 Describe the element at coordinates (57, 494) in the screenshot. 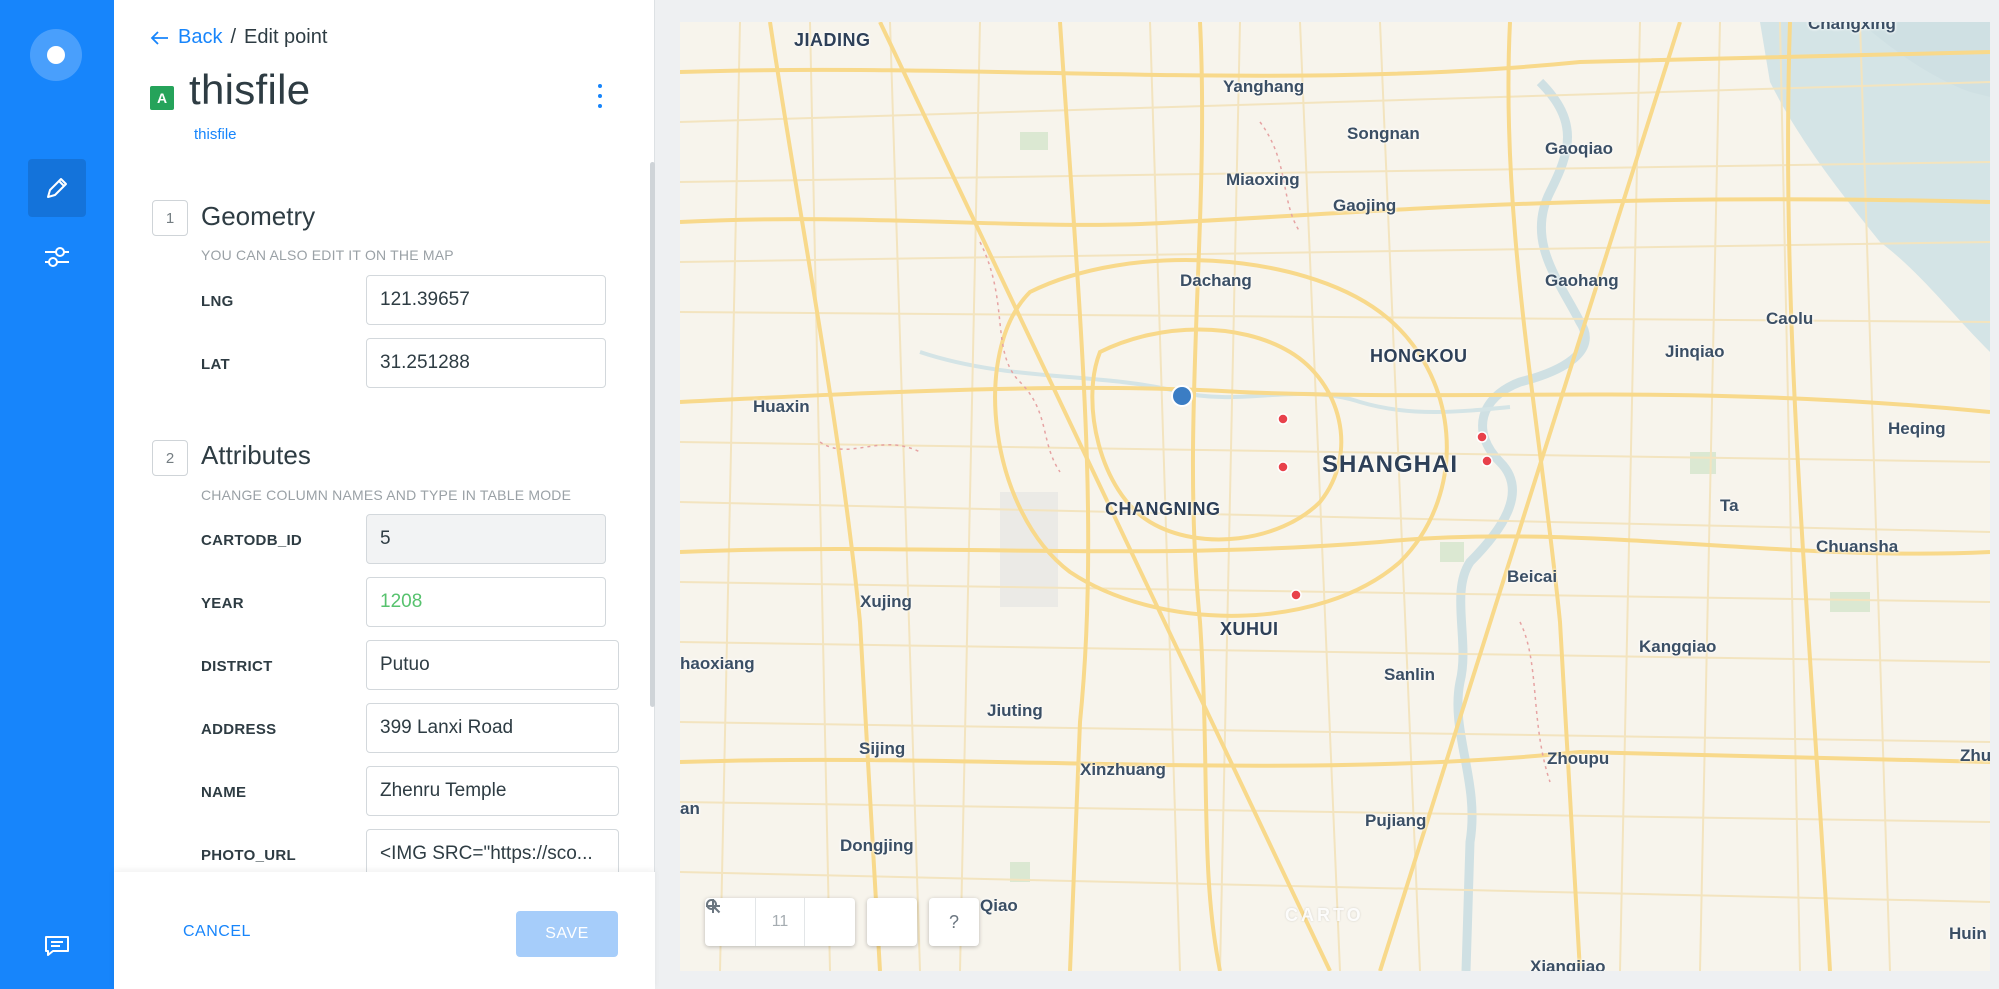

I see `app-sidebar` at that location.